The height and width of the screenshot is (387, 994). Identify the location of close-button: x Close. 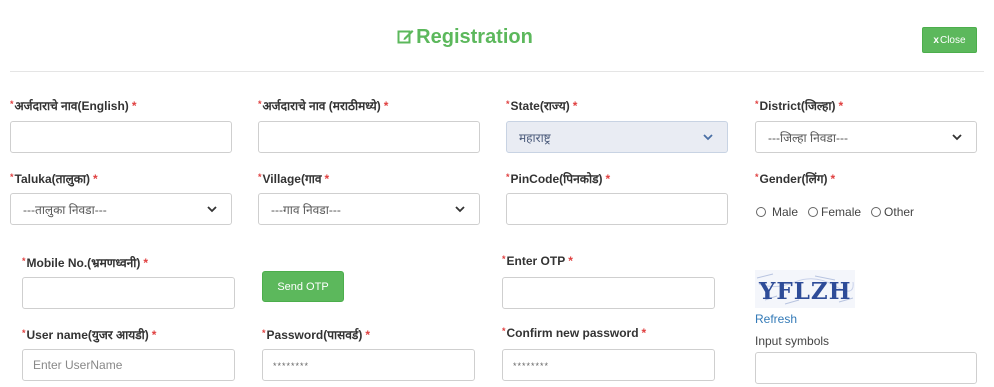
(949, 40).